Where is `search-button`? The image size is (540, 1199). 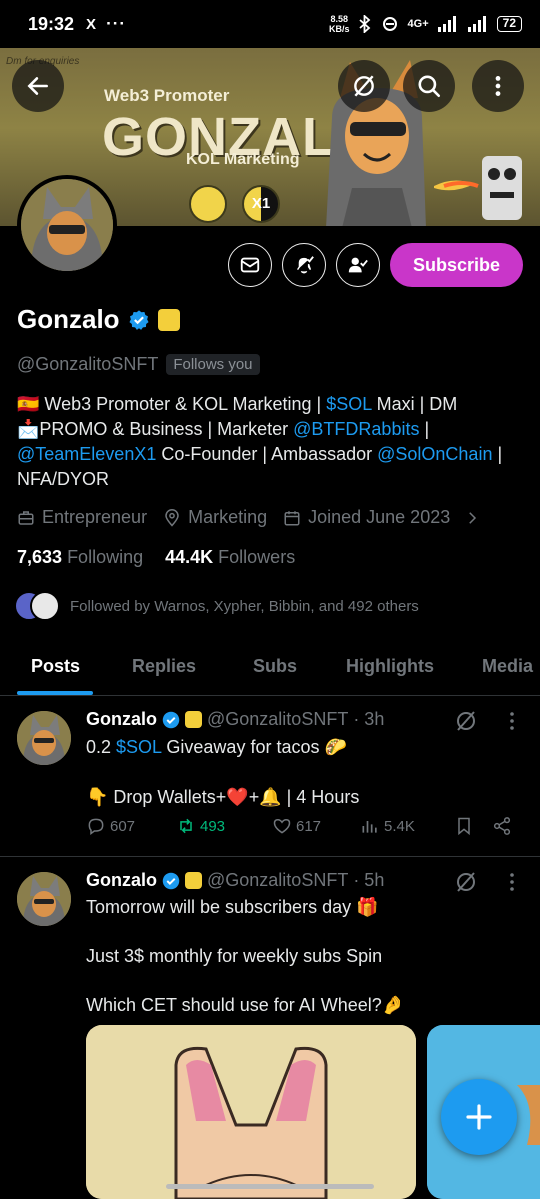
search-button is located at coordinates (429, 86).